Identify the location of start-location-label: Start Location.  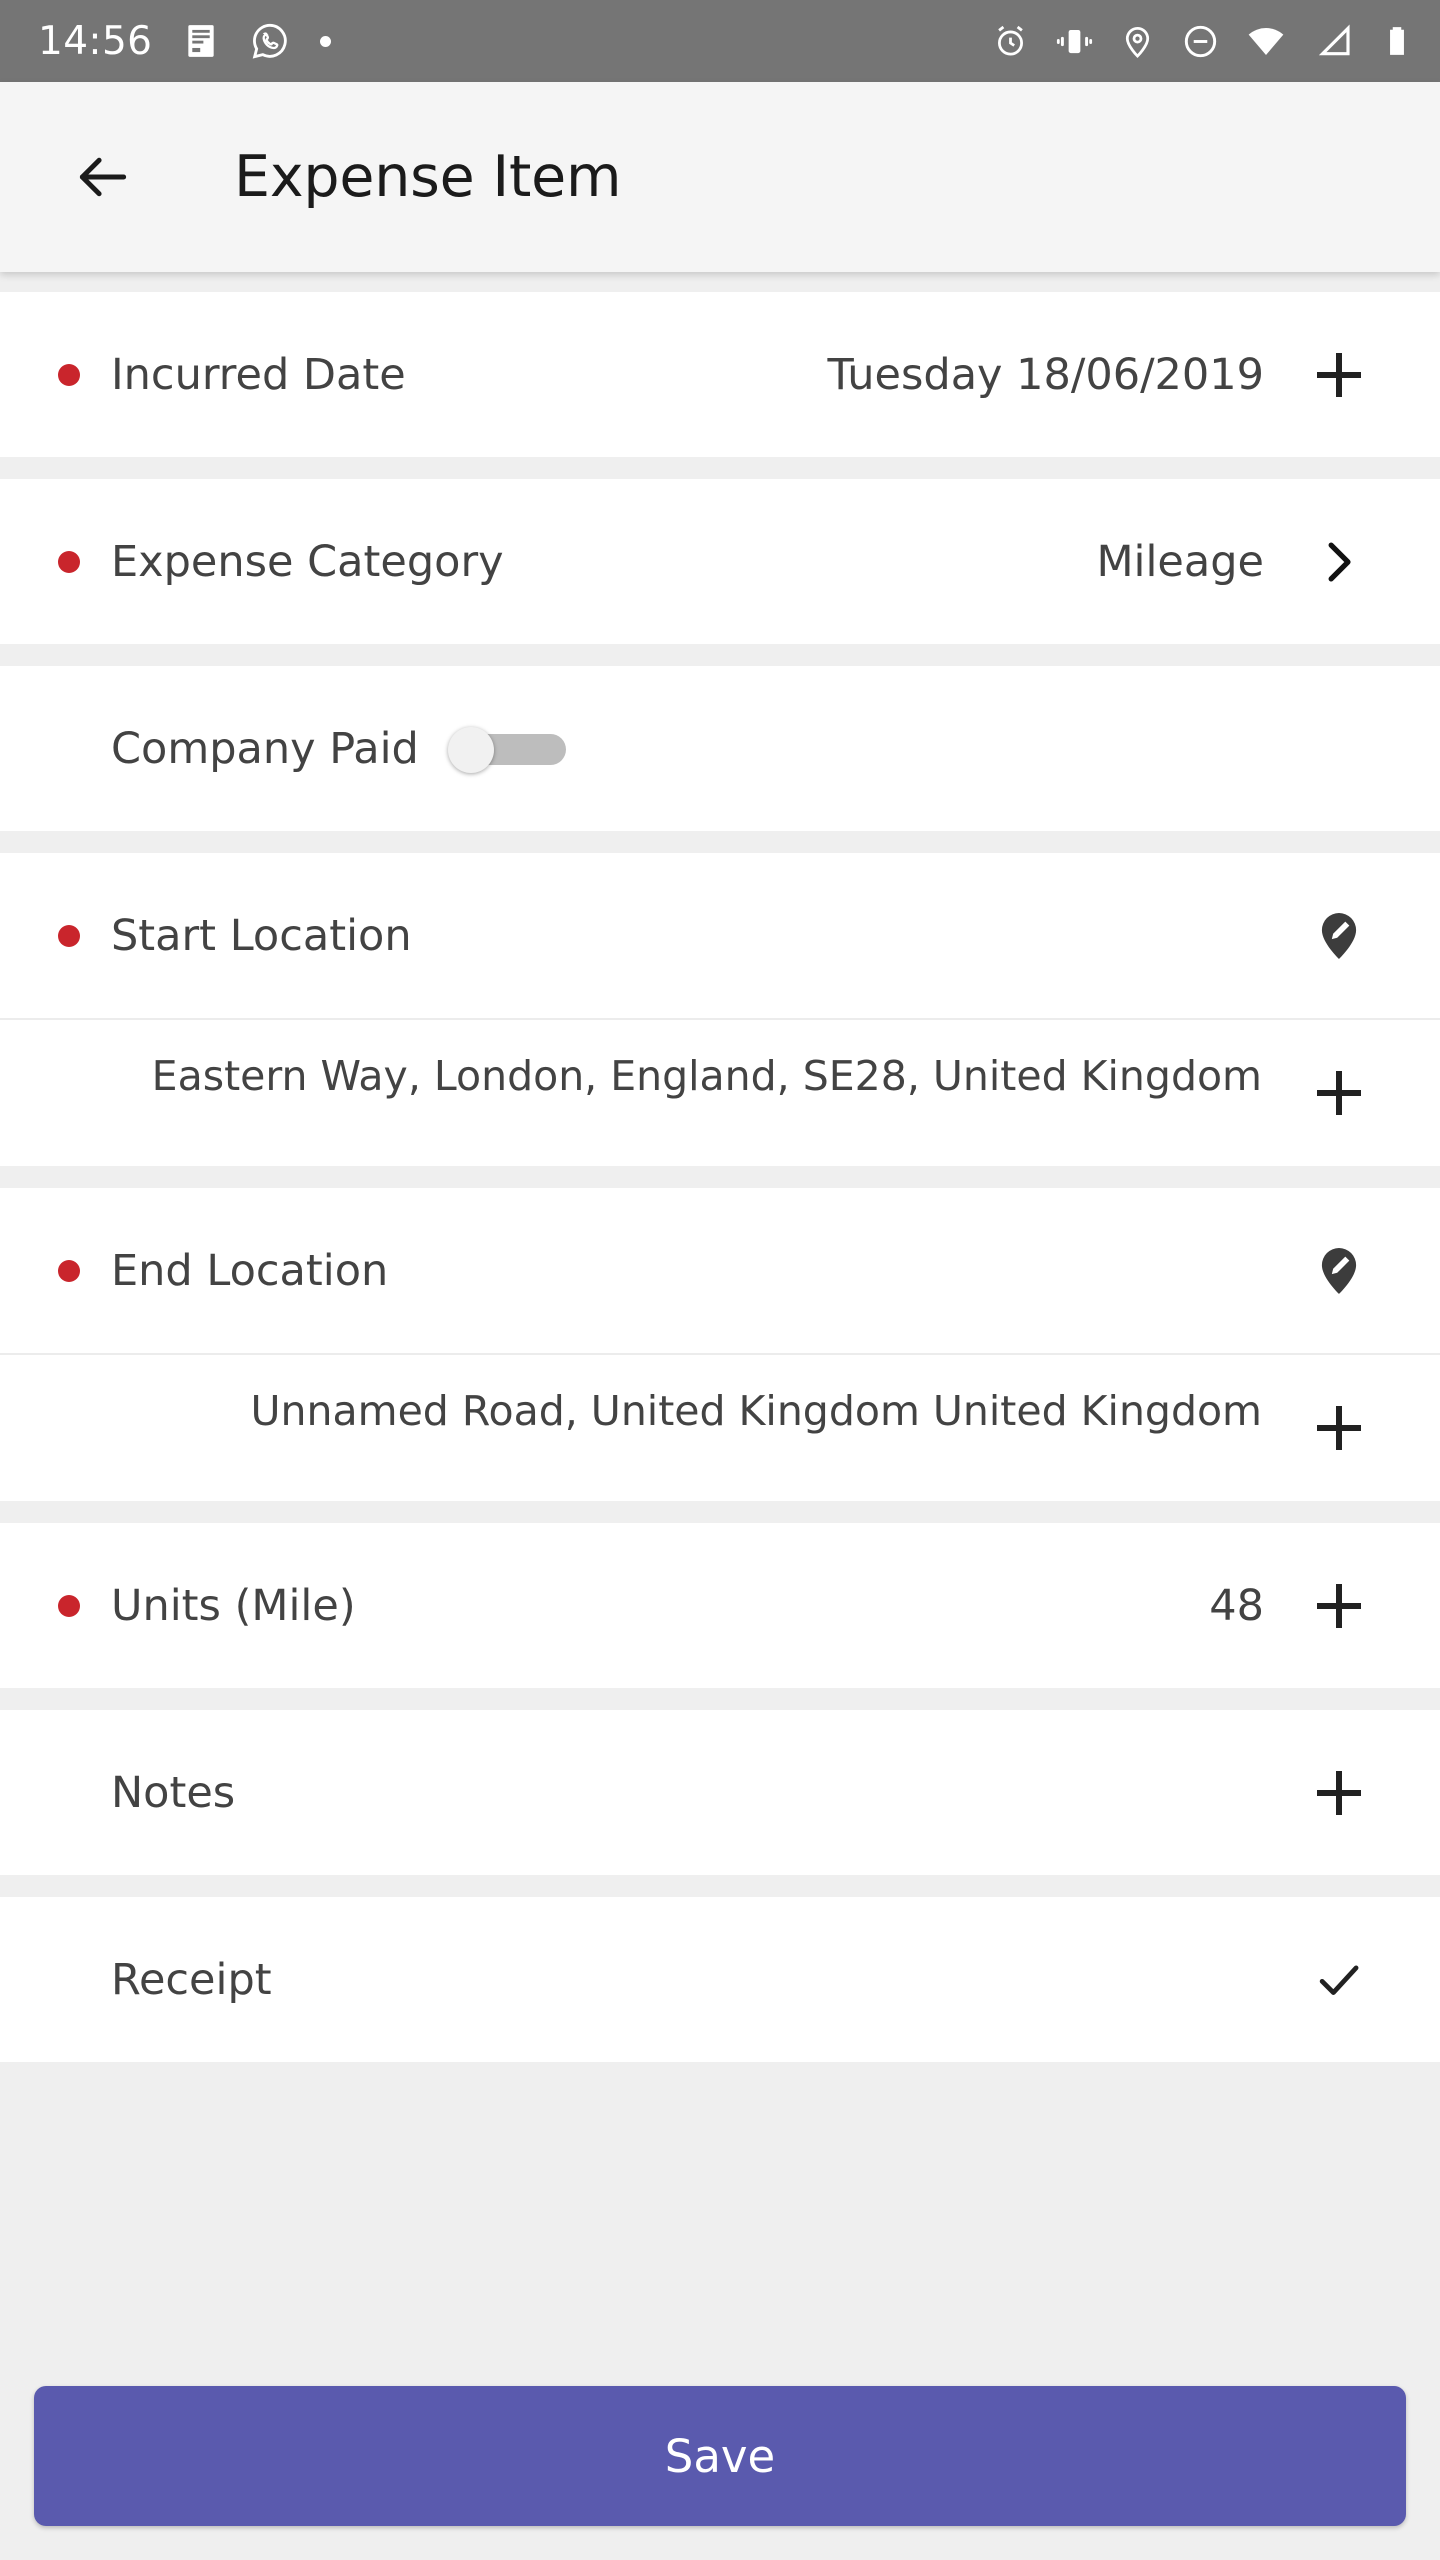
(261, 935).